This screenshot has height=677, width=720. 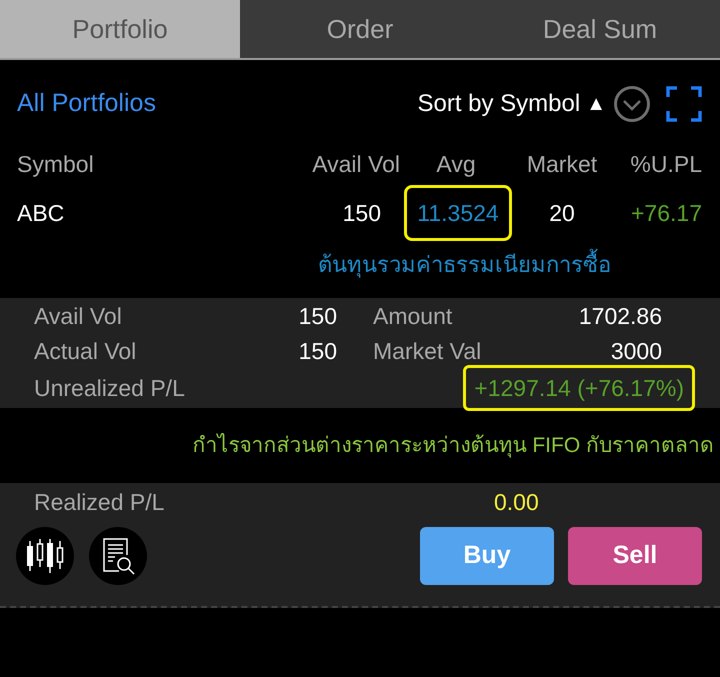 What do you see at coordinates (453, 446) in the screenshot?
I see `unrealized-pl-note: กำไรจากส่วนต่างราคาระหว่างต้นทุน FIFO กับราคาตลาด` at bounding box center [453, 446].